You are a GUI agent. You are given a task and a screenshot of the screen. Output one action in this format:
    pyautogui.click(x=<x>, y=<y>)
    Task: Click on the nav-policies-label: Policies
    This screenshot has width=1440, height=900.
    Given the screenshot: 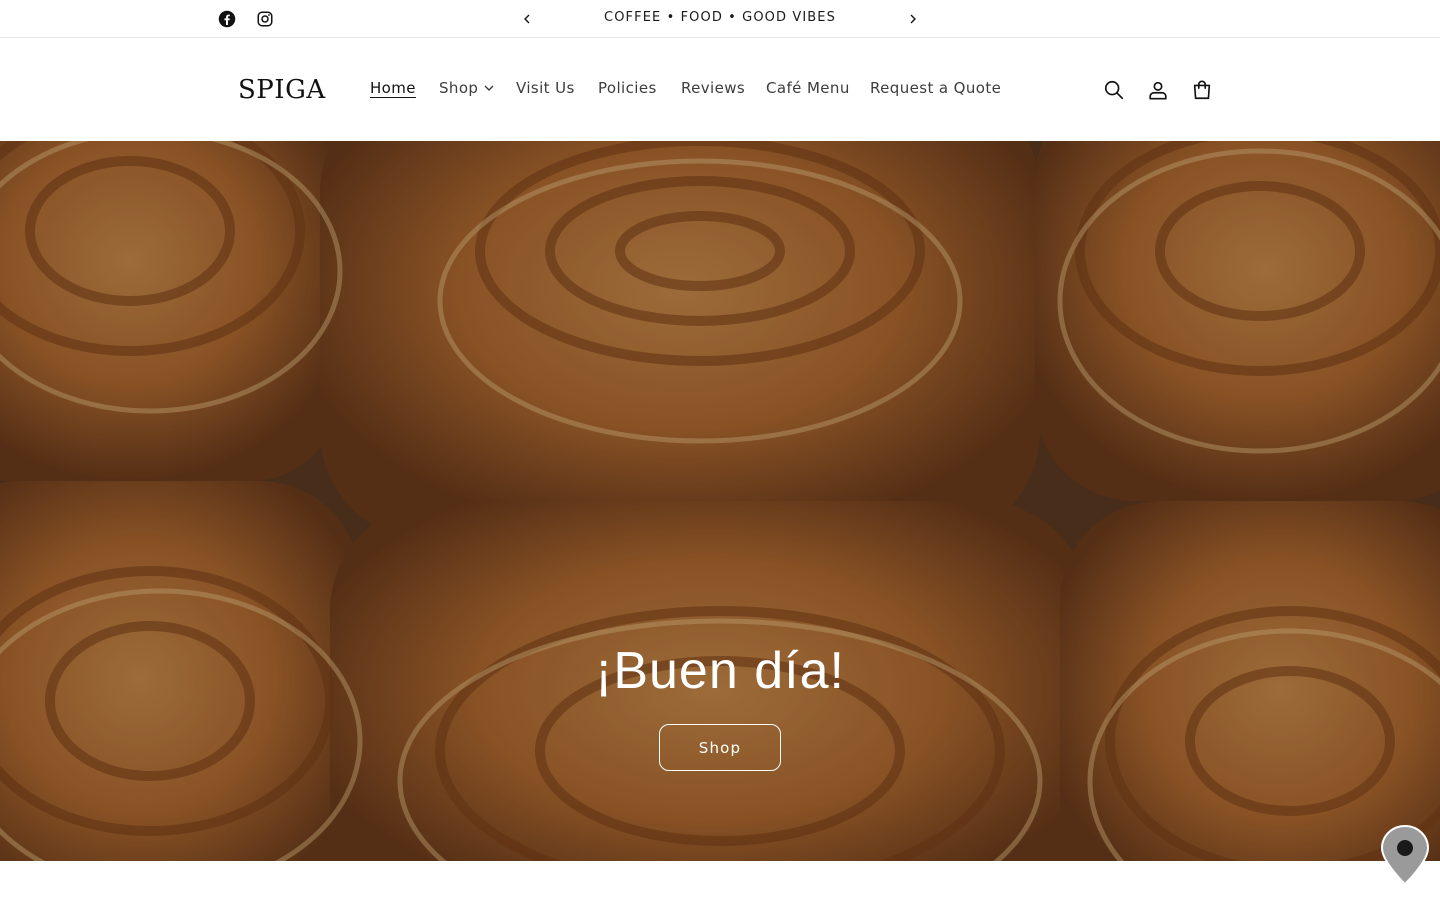 What is the action you would take?
    pyautogui.click(x=627, y=88)
    